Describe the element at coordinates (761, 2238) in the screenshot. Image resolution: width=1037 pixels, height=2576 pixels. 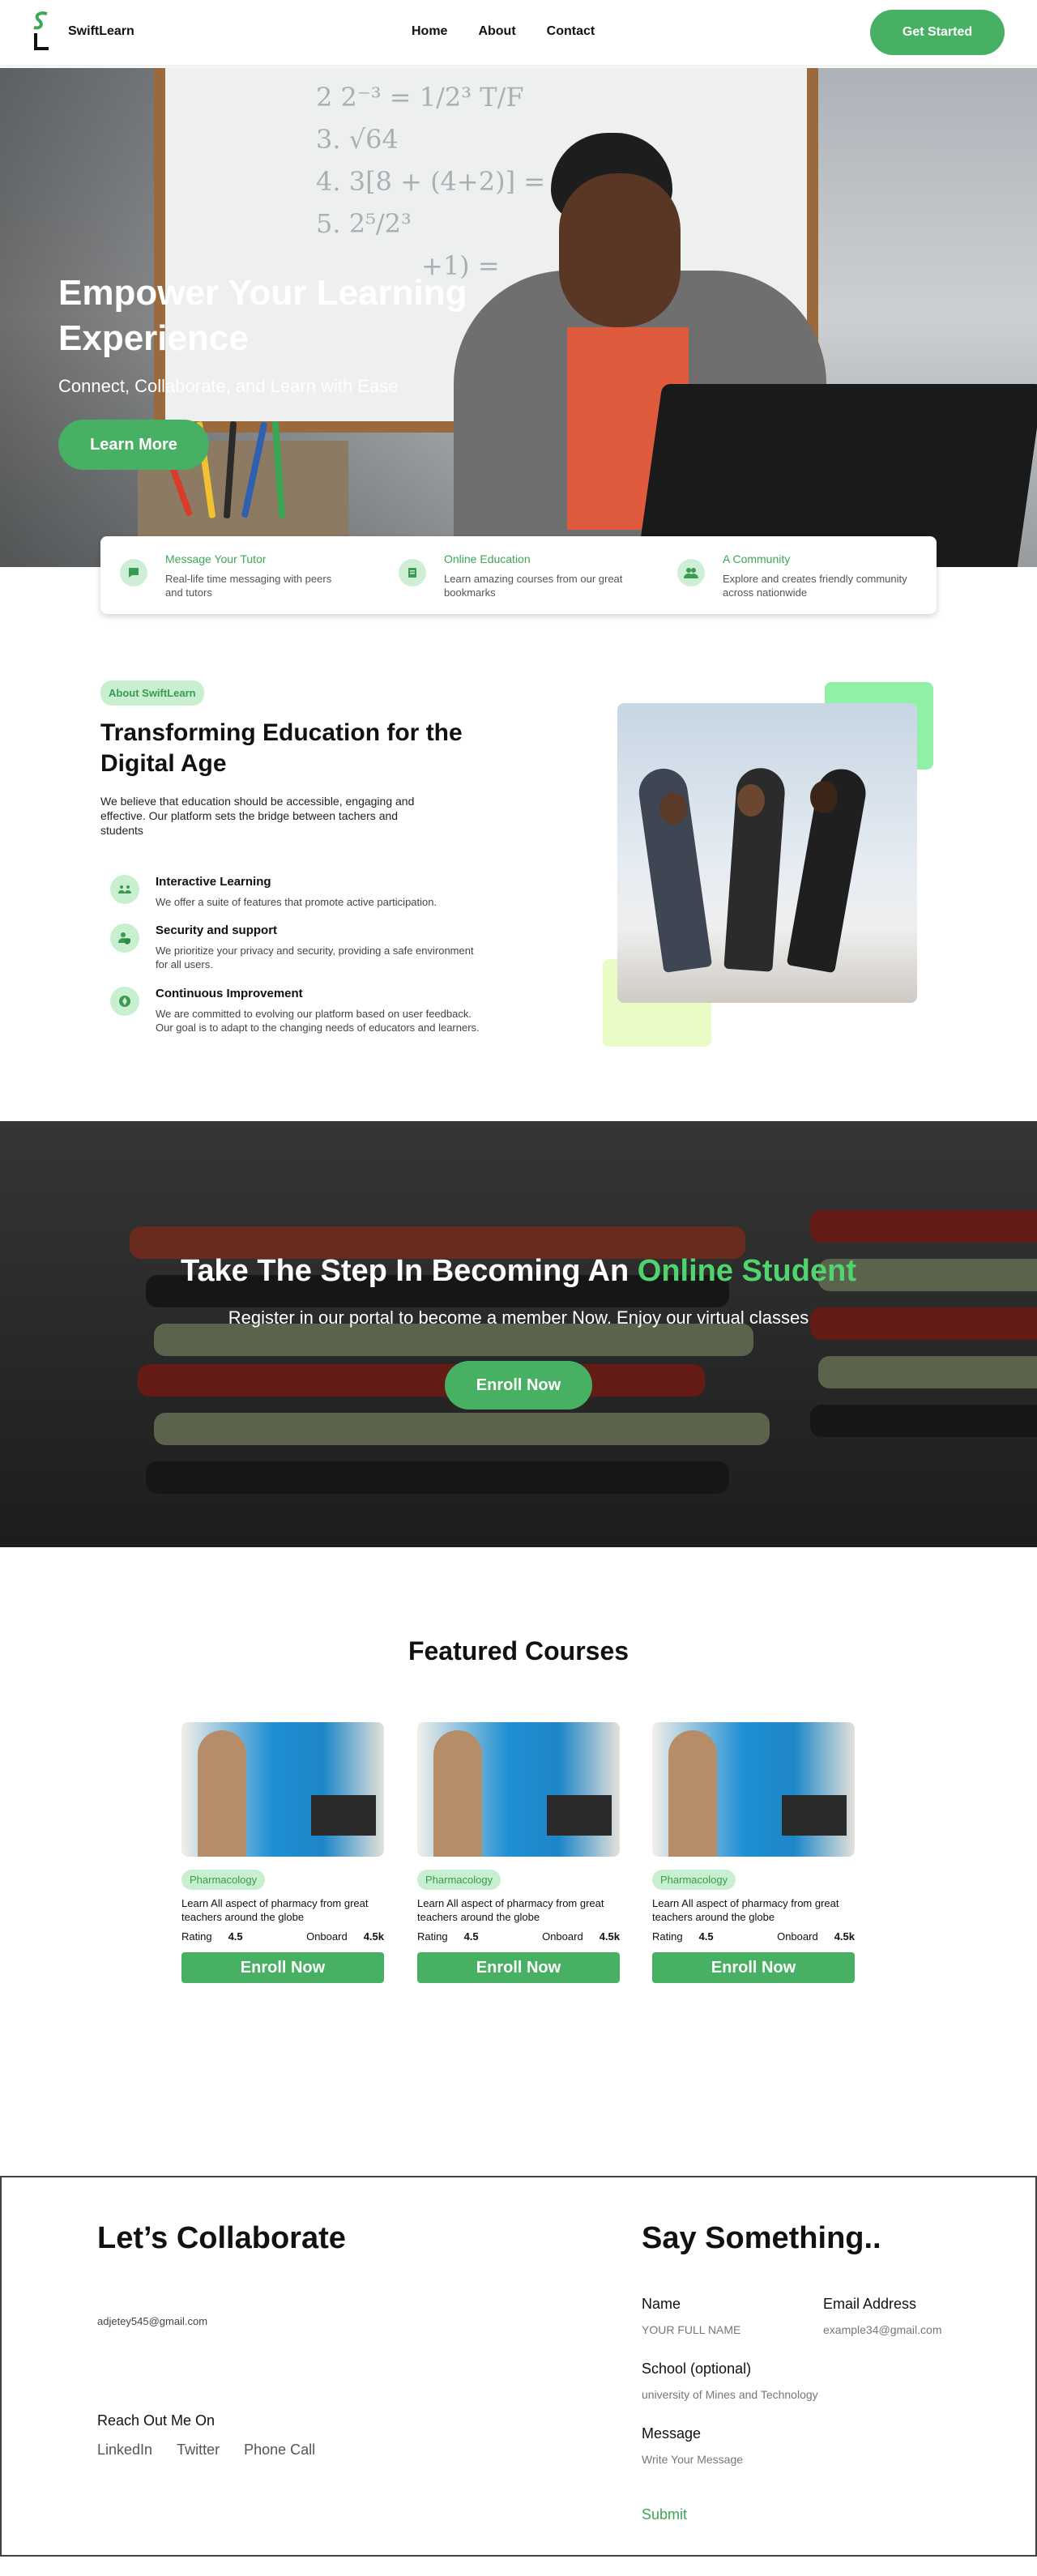
I see `say-something-title: Say Something..` at that location.